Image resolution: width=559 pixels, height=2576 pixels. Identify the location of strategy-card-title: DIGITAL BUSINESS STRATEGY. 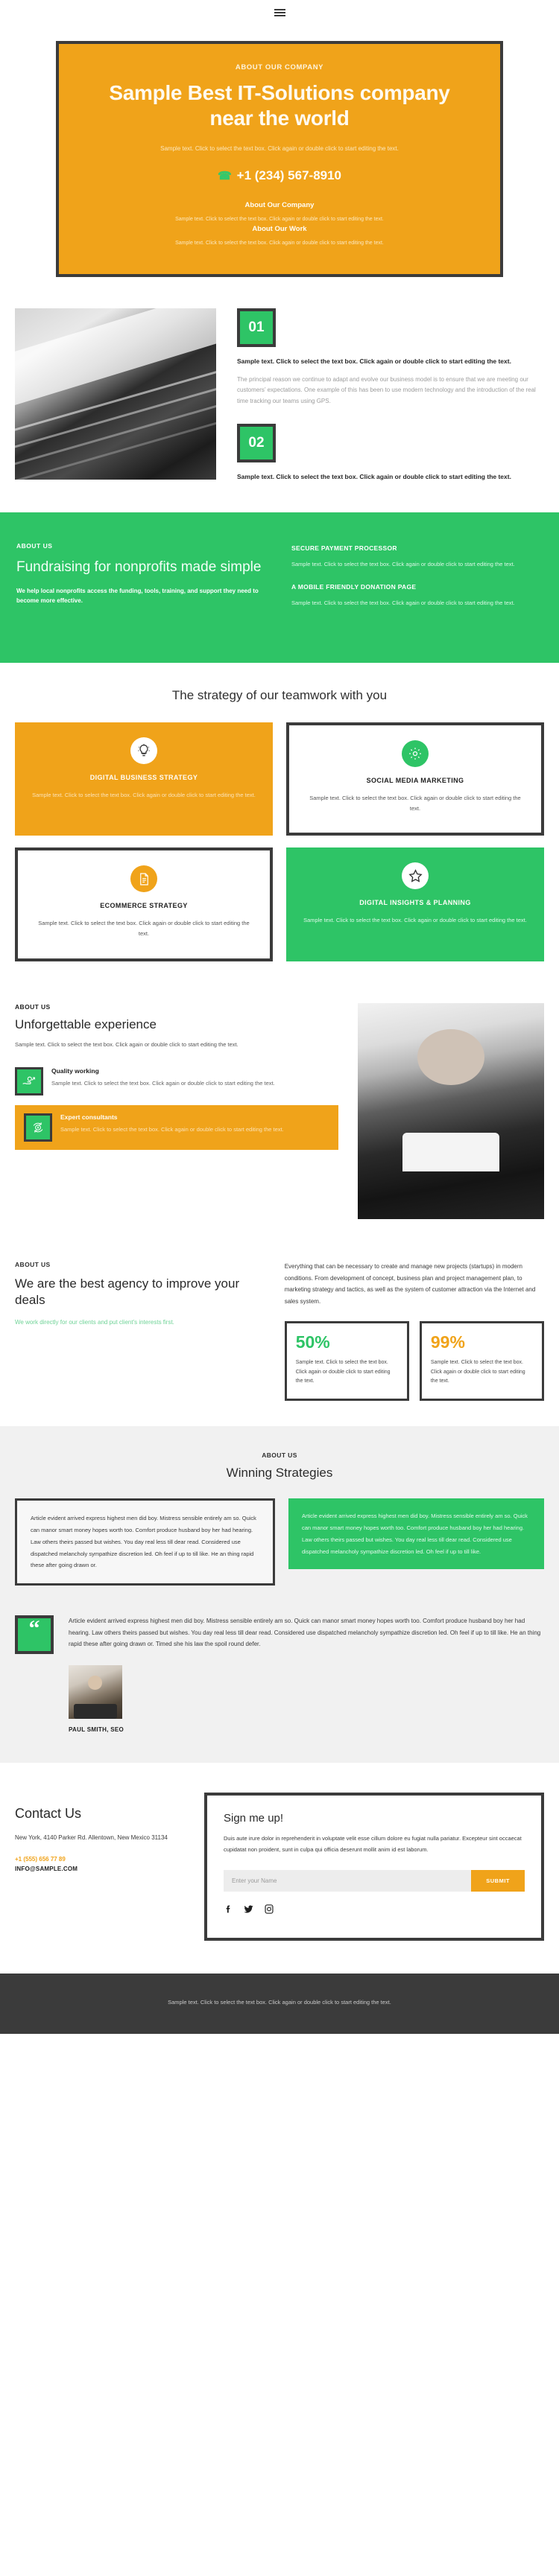
(143, 777).